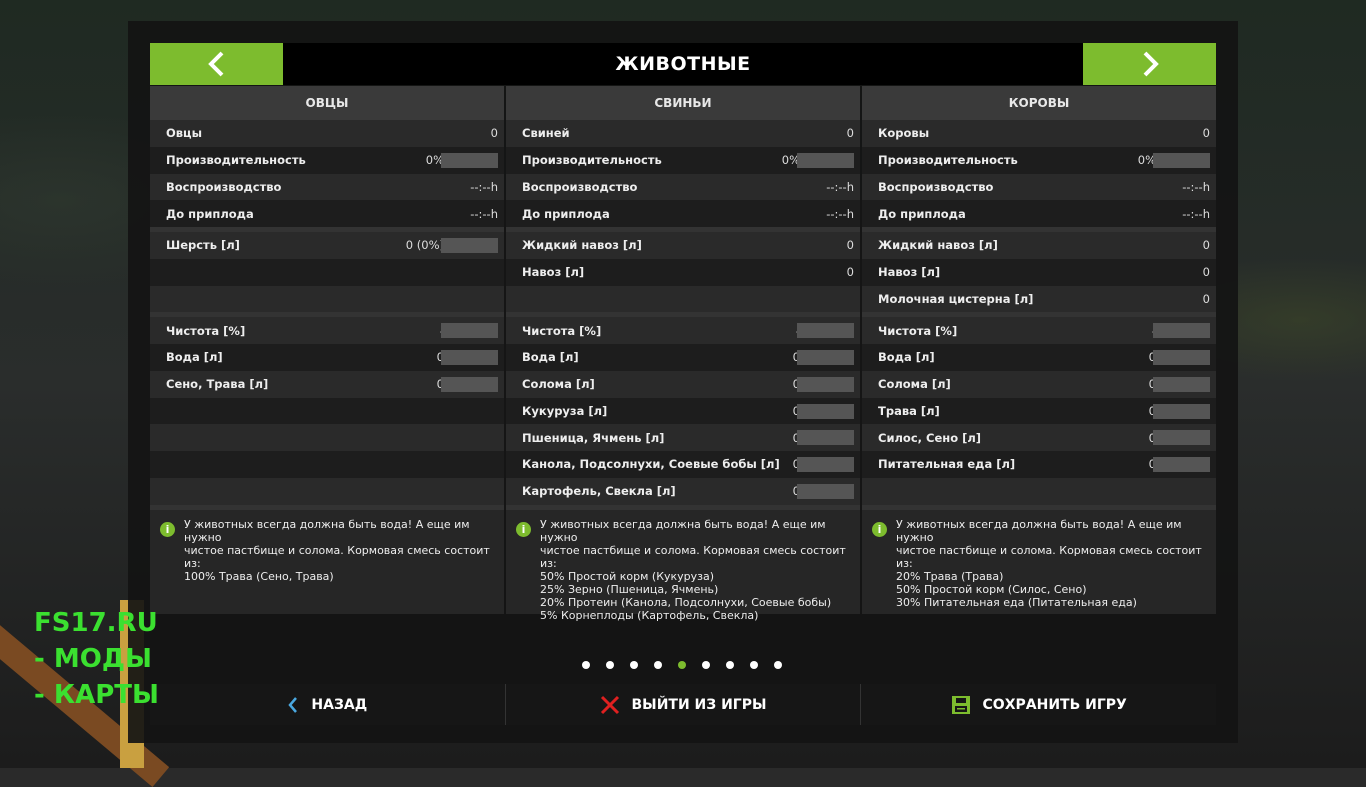  What do you see at coordinates (683, 133) in the screenshot?
I see `stat-row: Свиней 0` at bounding box center [683, 133].